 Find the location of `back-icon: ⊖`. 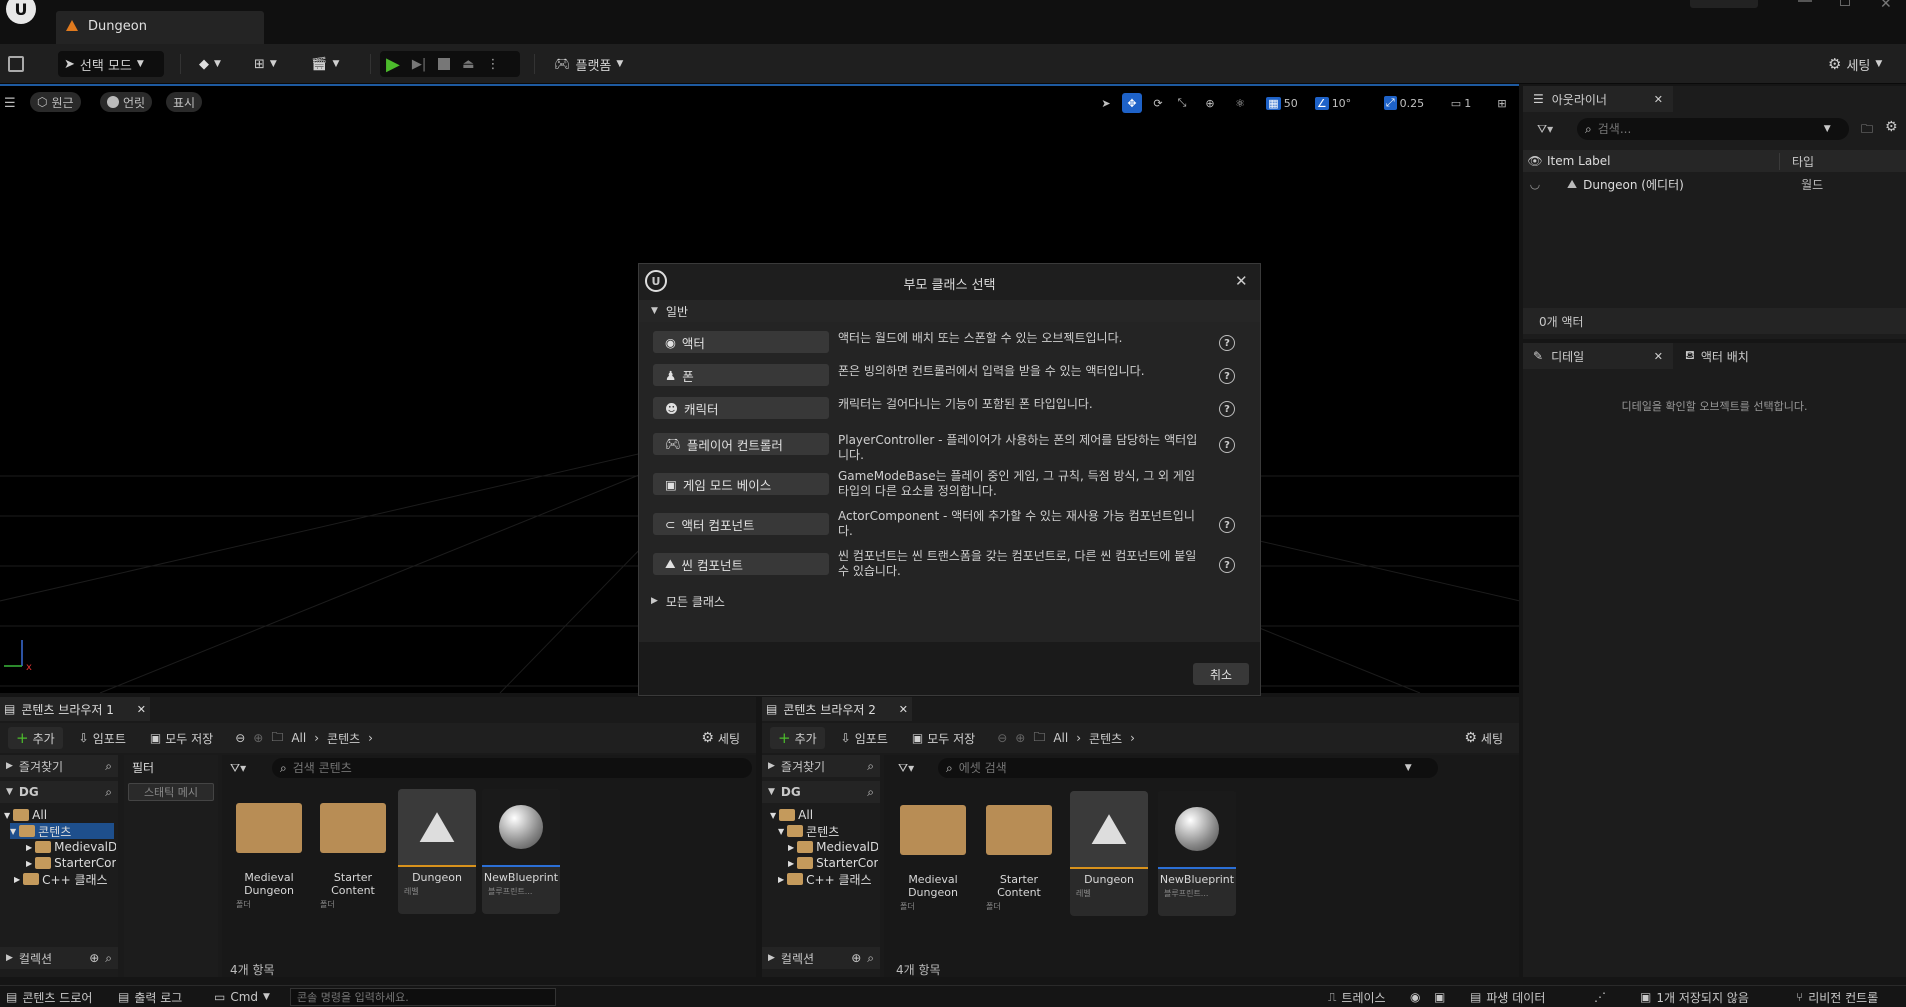

back-icon: ⊖ is located at coordinates (240, 738).